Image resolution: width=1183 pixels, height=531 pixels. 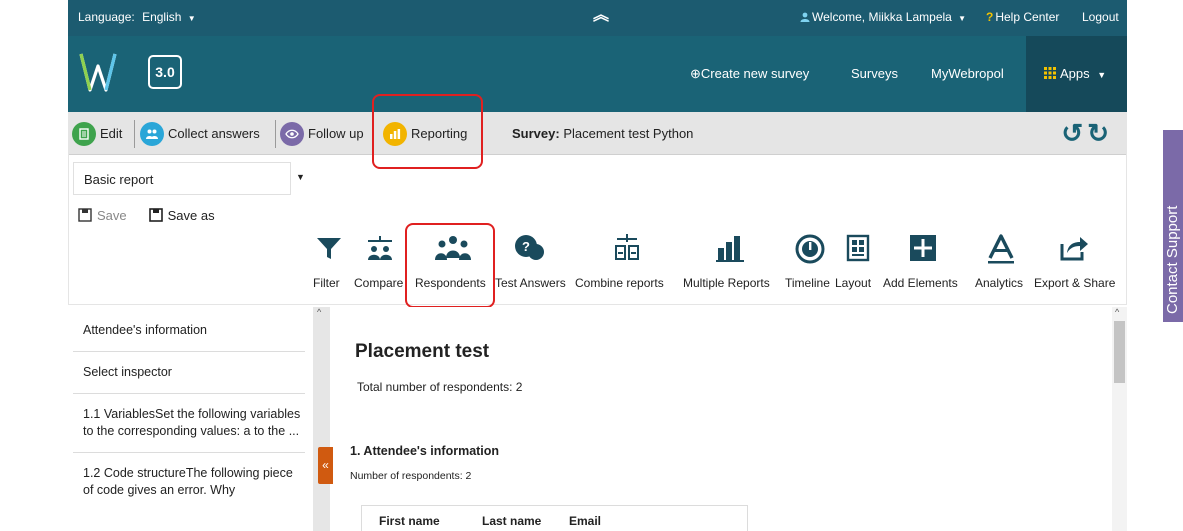 I want to click on help-center-link: ? Help Center, so click(x=1022, y=17).